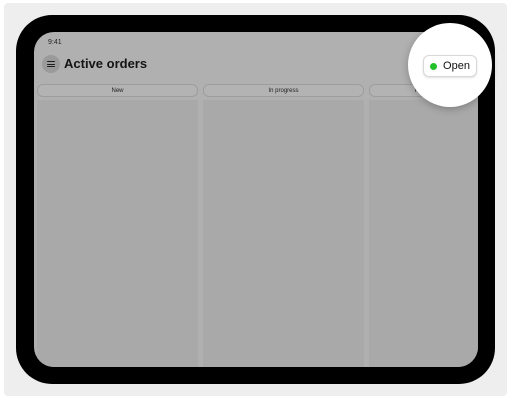 This screenshot has width=512, height=400. Describe the element at coordinates (106, 63) in the screenshot. I see `page-title: Active orders` at that location.